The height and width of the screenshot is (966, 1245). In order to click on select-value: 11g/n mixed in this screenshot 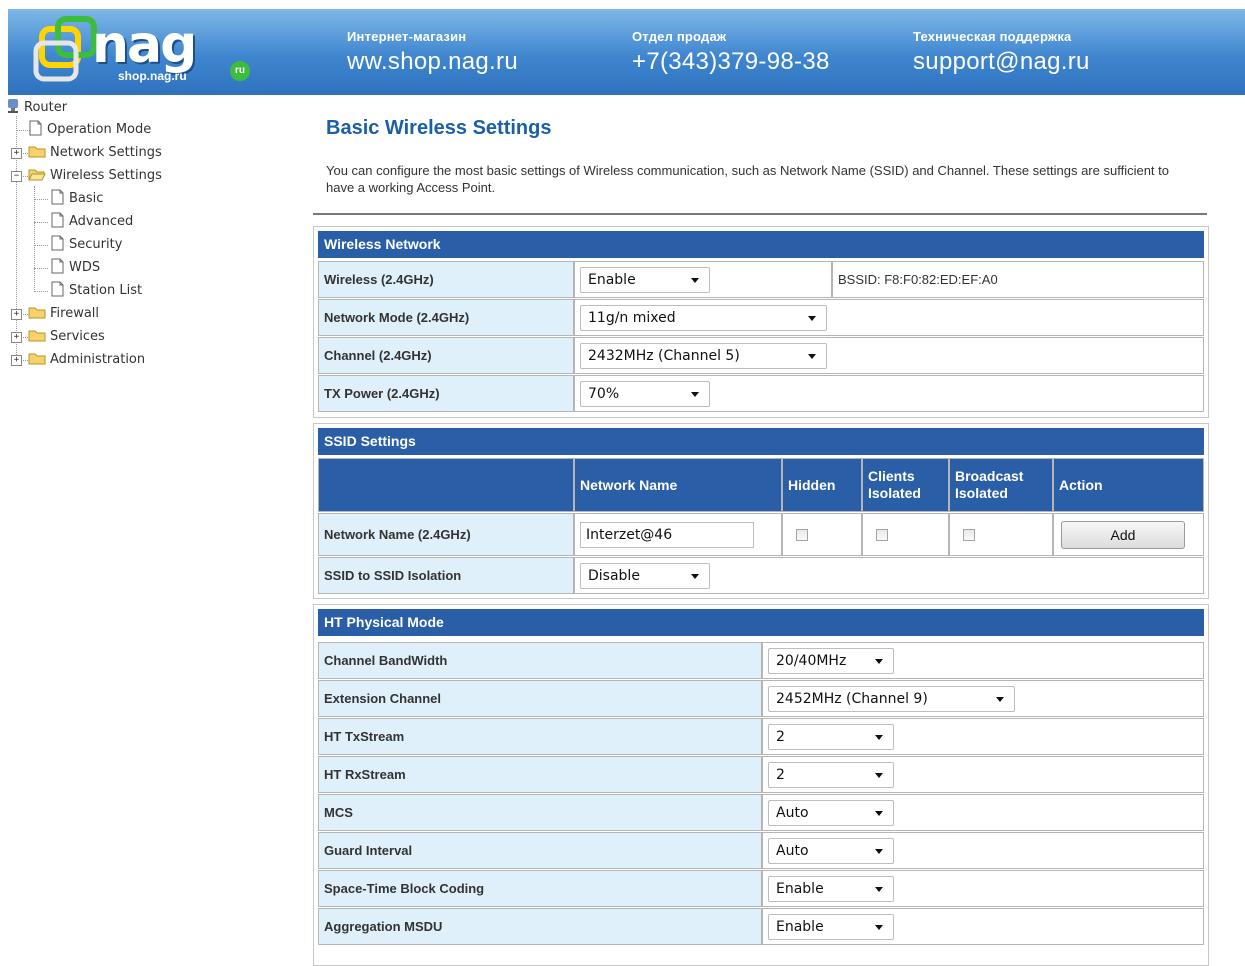, I will do `click(632, 317)`.